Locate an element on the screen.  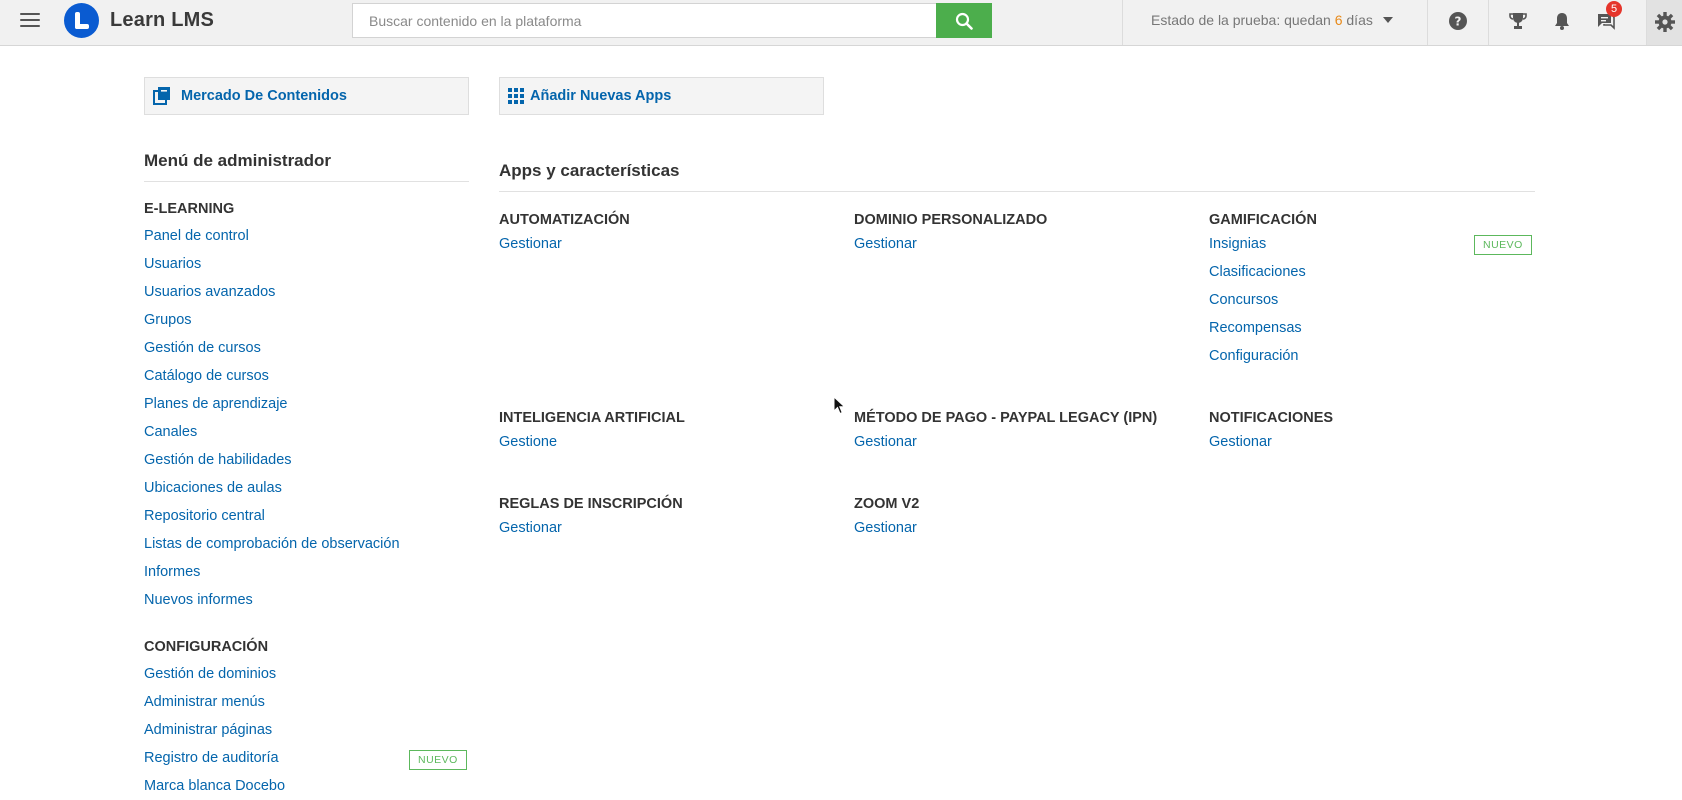
menu-link-administrar-paginas: Administrar páginas is located at coordinates (208, 730).